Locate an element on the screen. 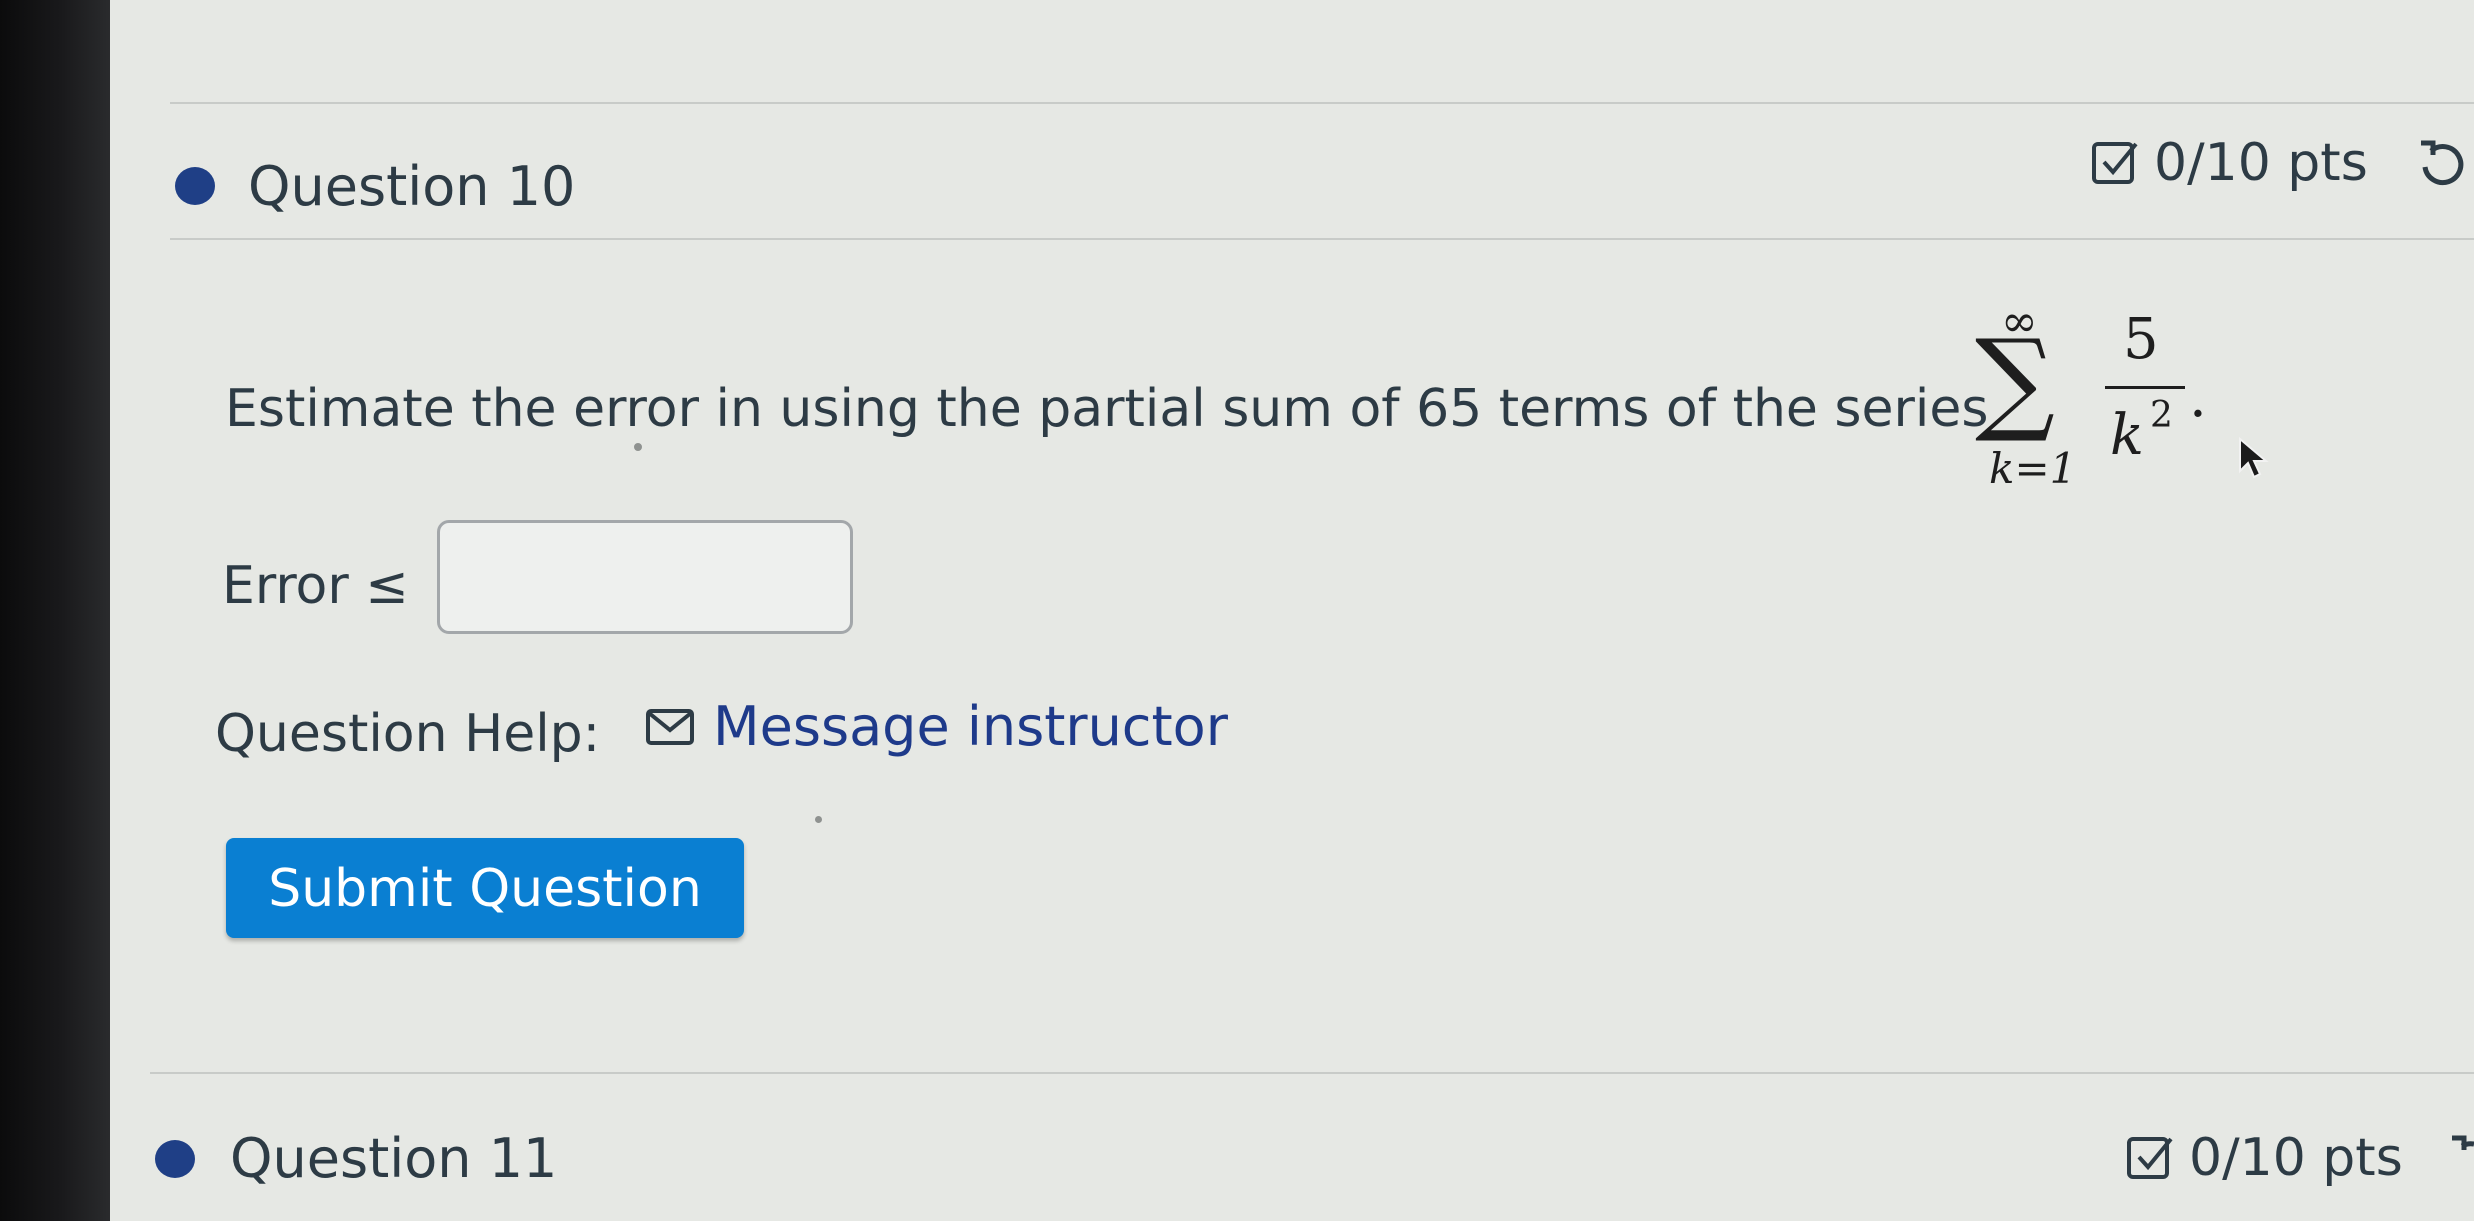 This screenshot has width=2474, height=1221. question-11-points: 0/10 pts is located at coordinates (2264, 1158).